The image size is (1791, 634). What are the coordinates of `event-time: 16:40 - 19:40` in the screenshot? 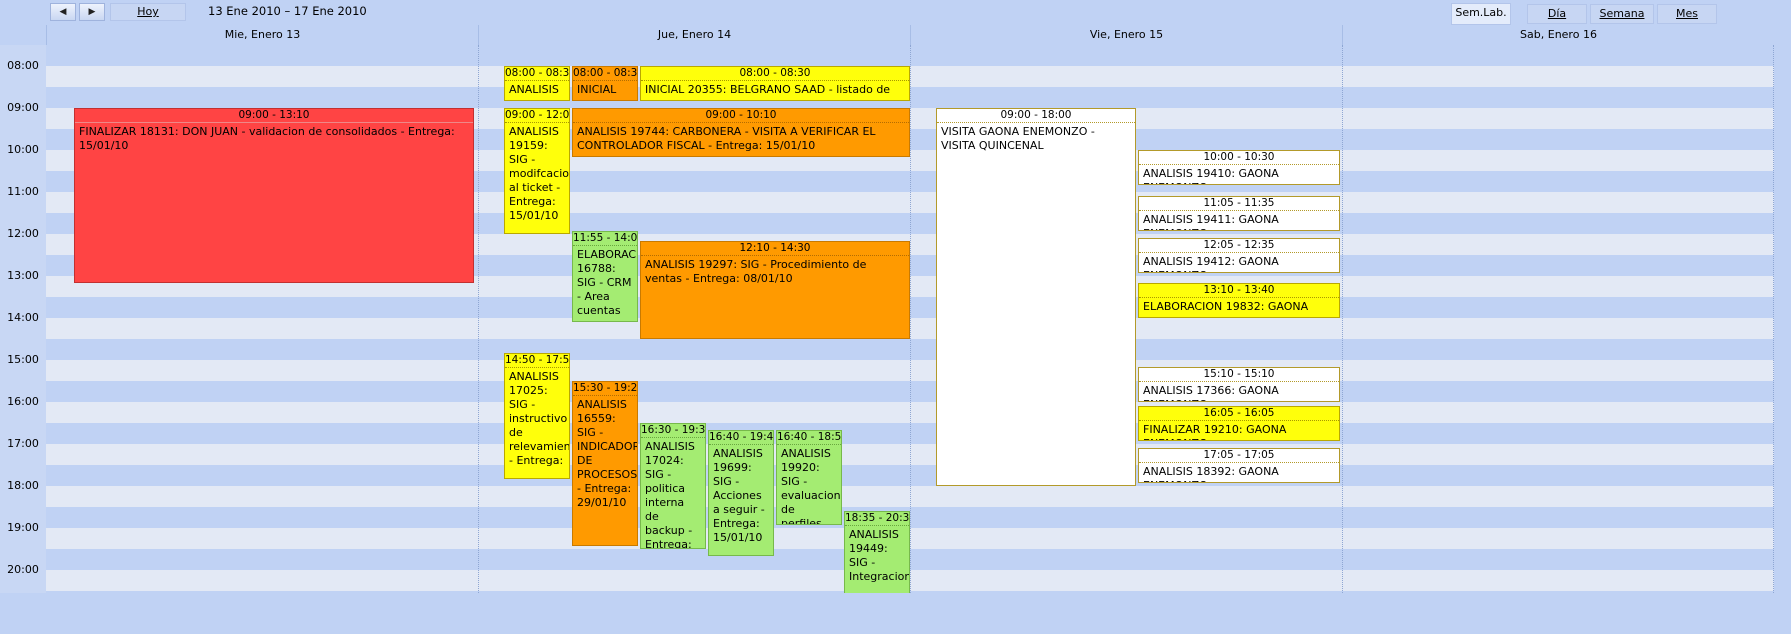 It's located at (741, 438).